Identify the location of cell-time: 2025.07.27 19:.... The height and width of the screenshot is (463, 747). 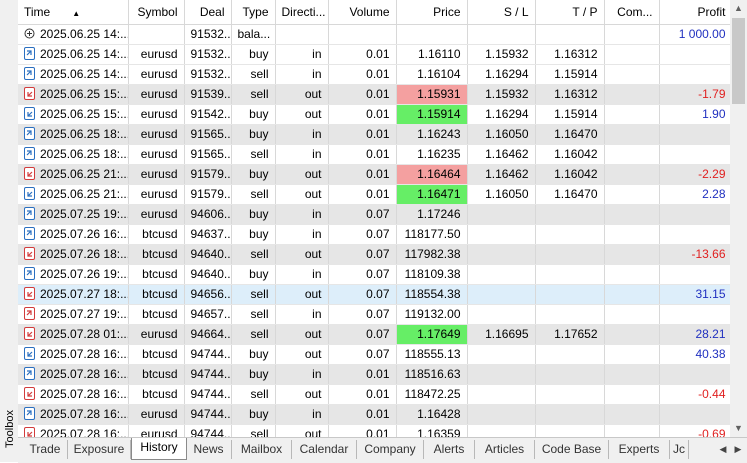
(73, 314).